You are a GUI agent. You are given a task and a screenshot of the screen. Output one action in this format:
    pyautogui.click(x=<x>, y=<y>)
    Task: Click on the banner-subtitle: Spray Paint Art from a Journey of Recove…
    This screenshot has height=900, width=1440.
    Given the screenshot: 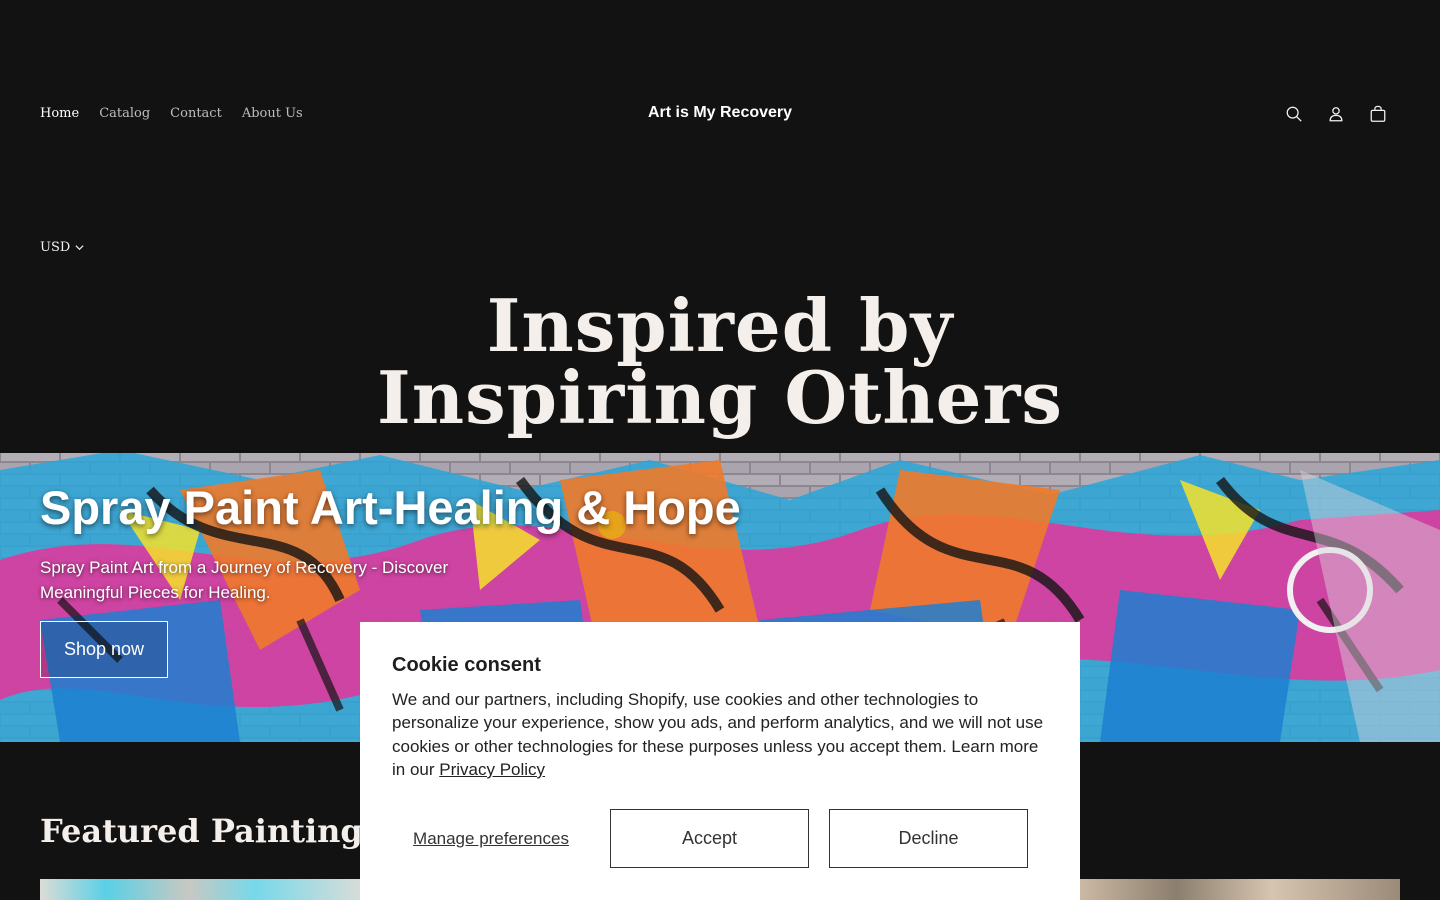 What is the action you would take?
    pyautogui.click(x=244, y=580)
    